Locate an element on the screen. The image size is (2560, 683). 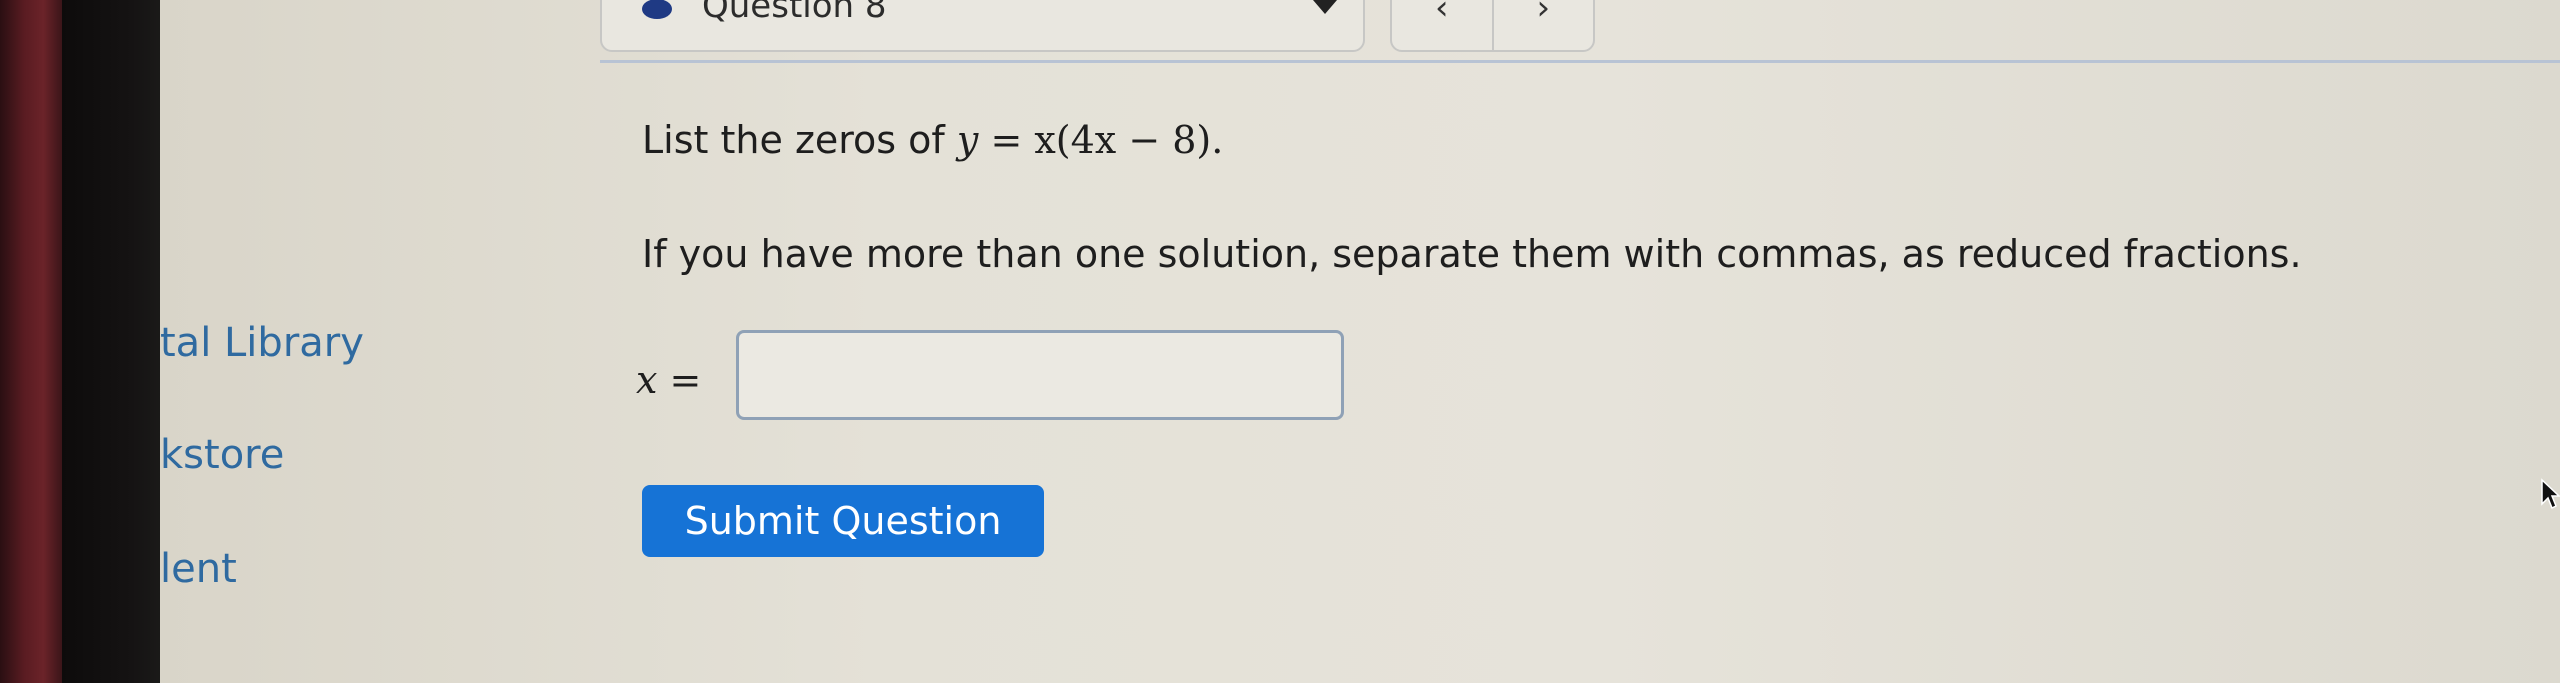
question-select-label: Question 8 is located at coordinates (794, 13).